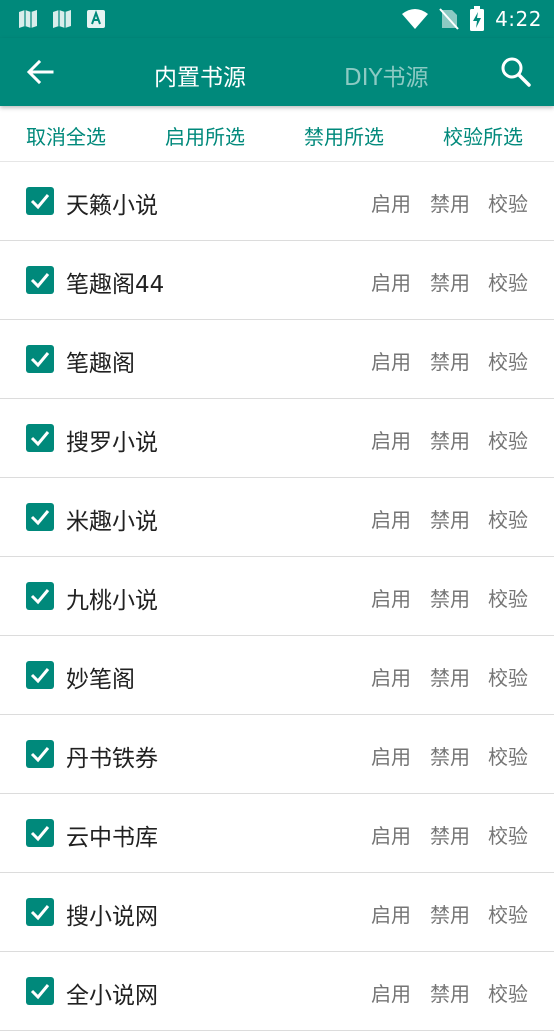 The image size is (554, 1031). I want to click on source-name: 九桃小说, so click(112, 601).